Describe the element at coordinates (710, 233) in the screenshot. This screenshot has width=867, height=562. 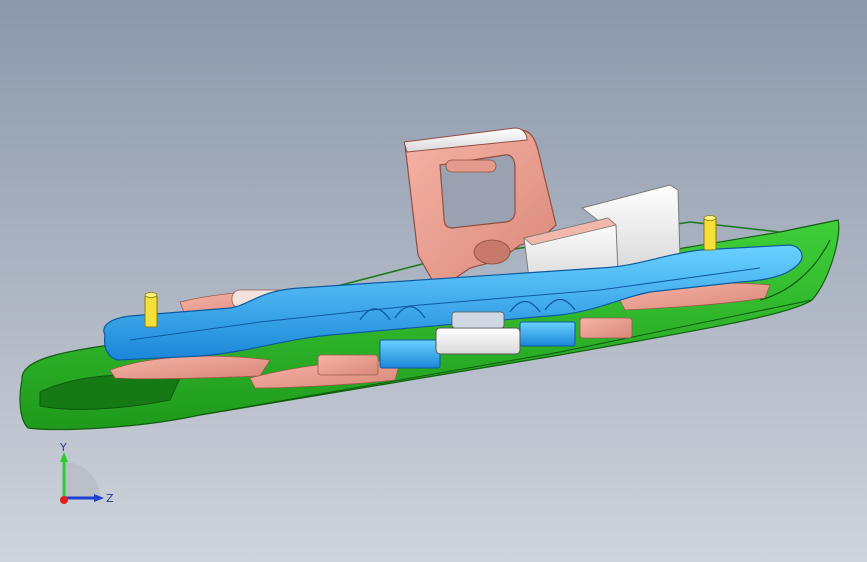
I see `yellow-pin-right` at that location.